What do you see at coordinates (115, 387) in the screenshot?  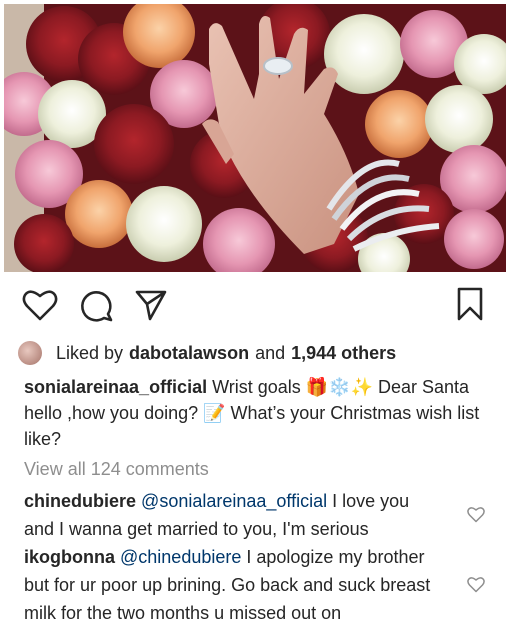 I see `caption-username: sonialareinaa_official` at bounding box center [115, 387].